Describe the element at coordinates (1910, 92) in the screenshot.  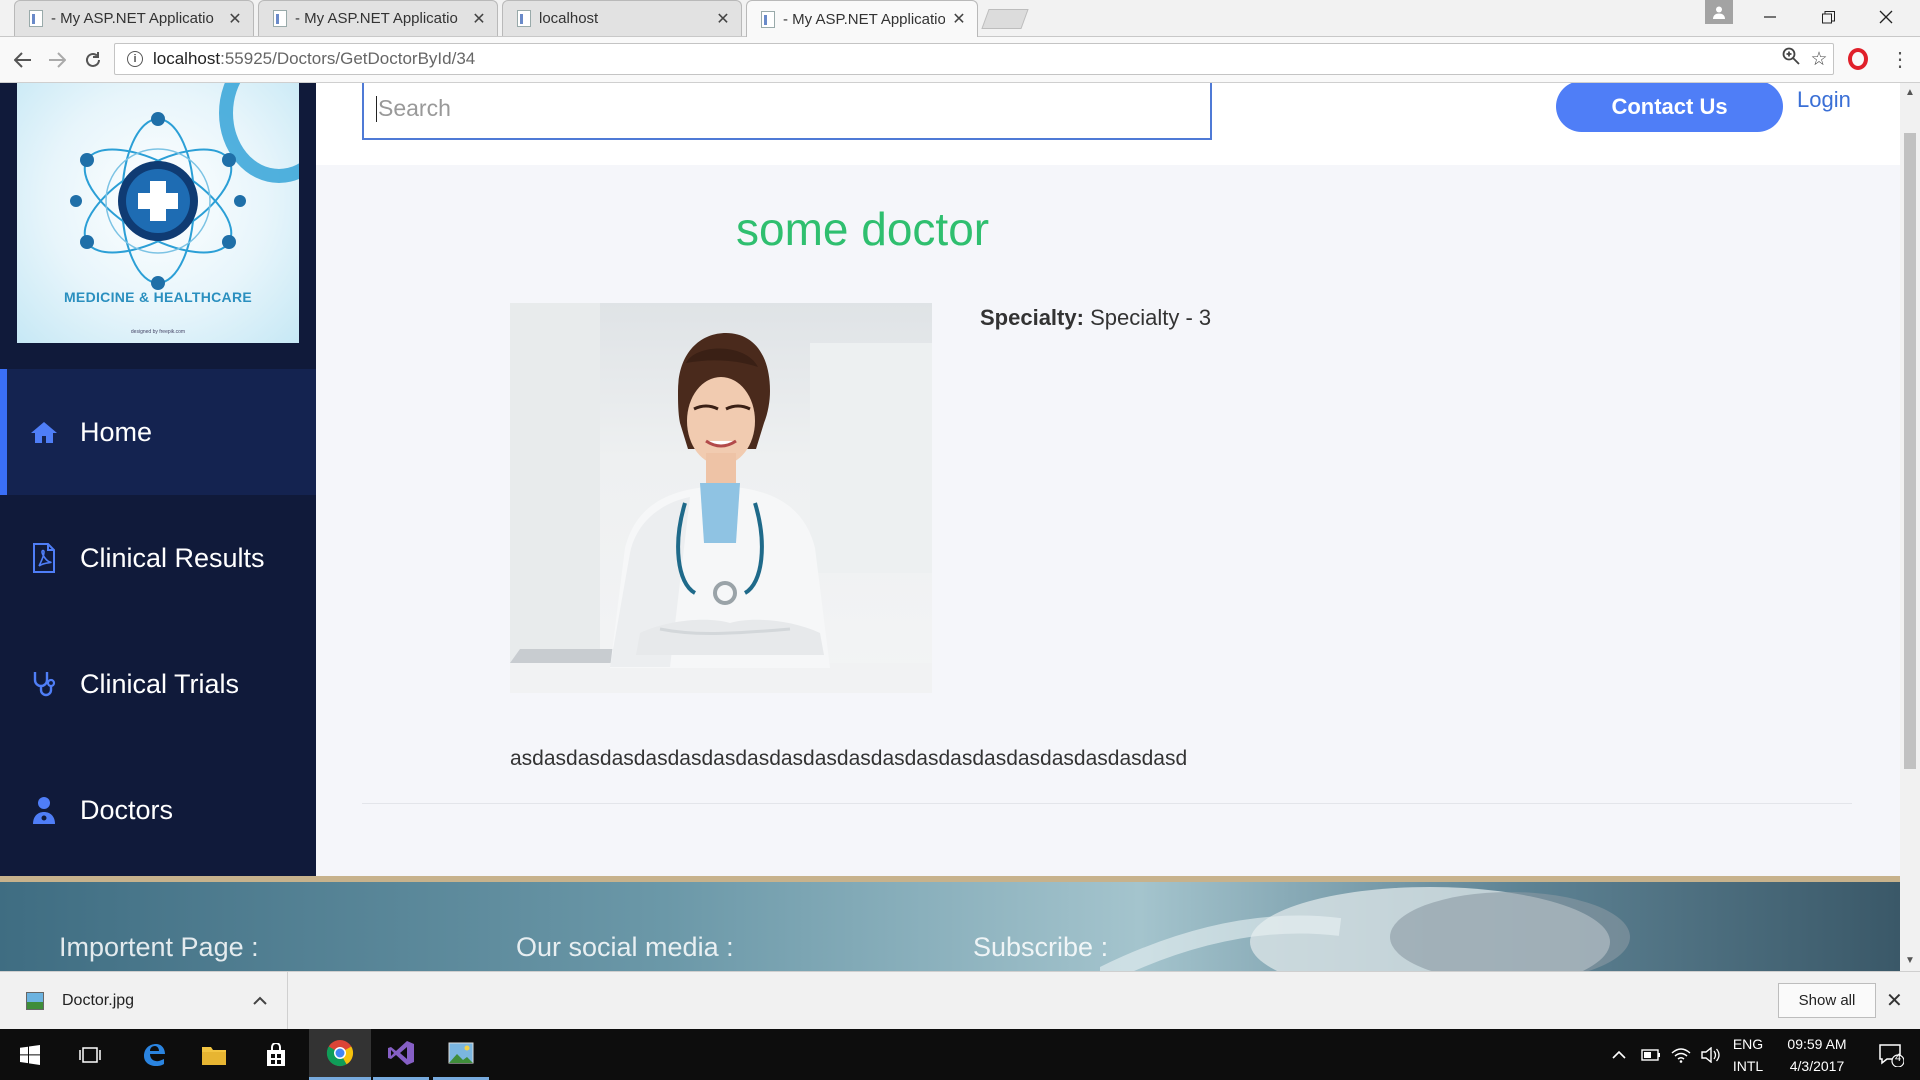
I see `scroll-up-arrow: ▲` at that location.